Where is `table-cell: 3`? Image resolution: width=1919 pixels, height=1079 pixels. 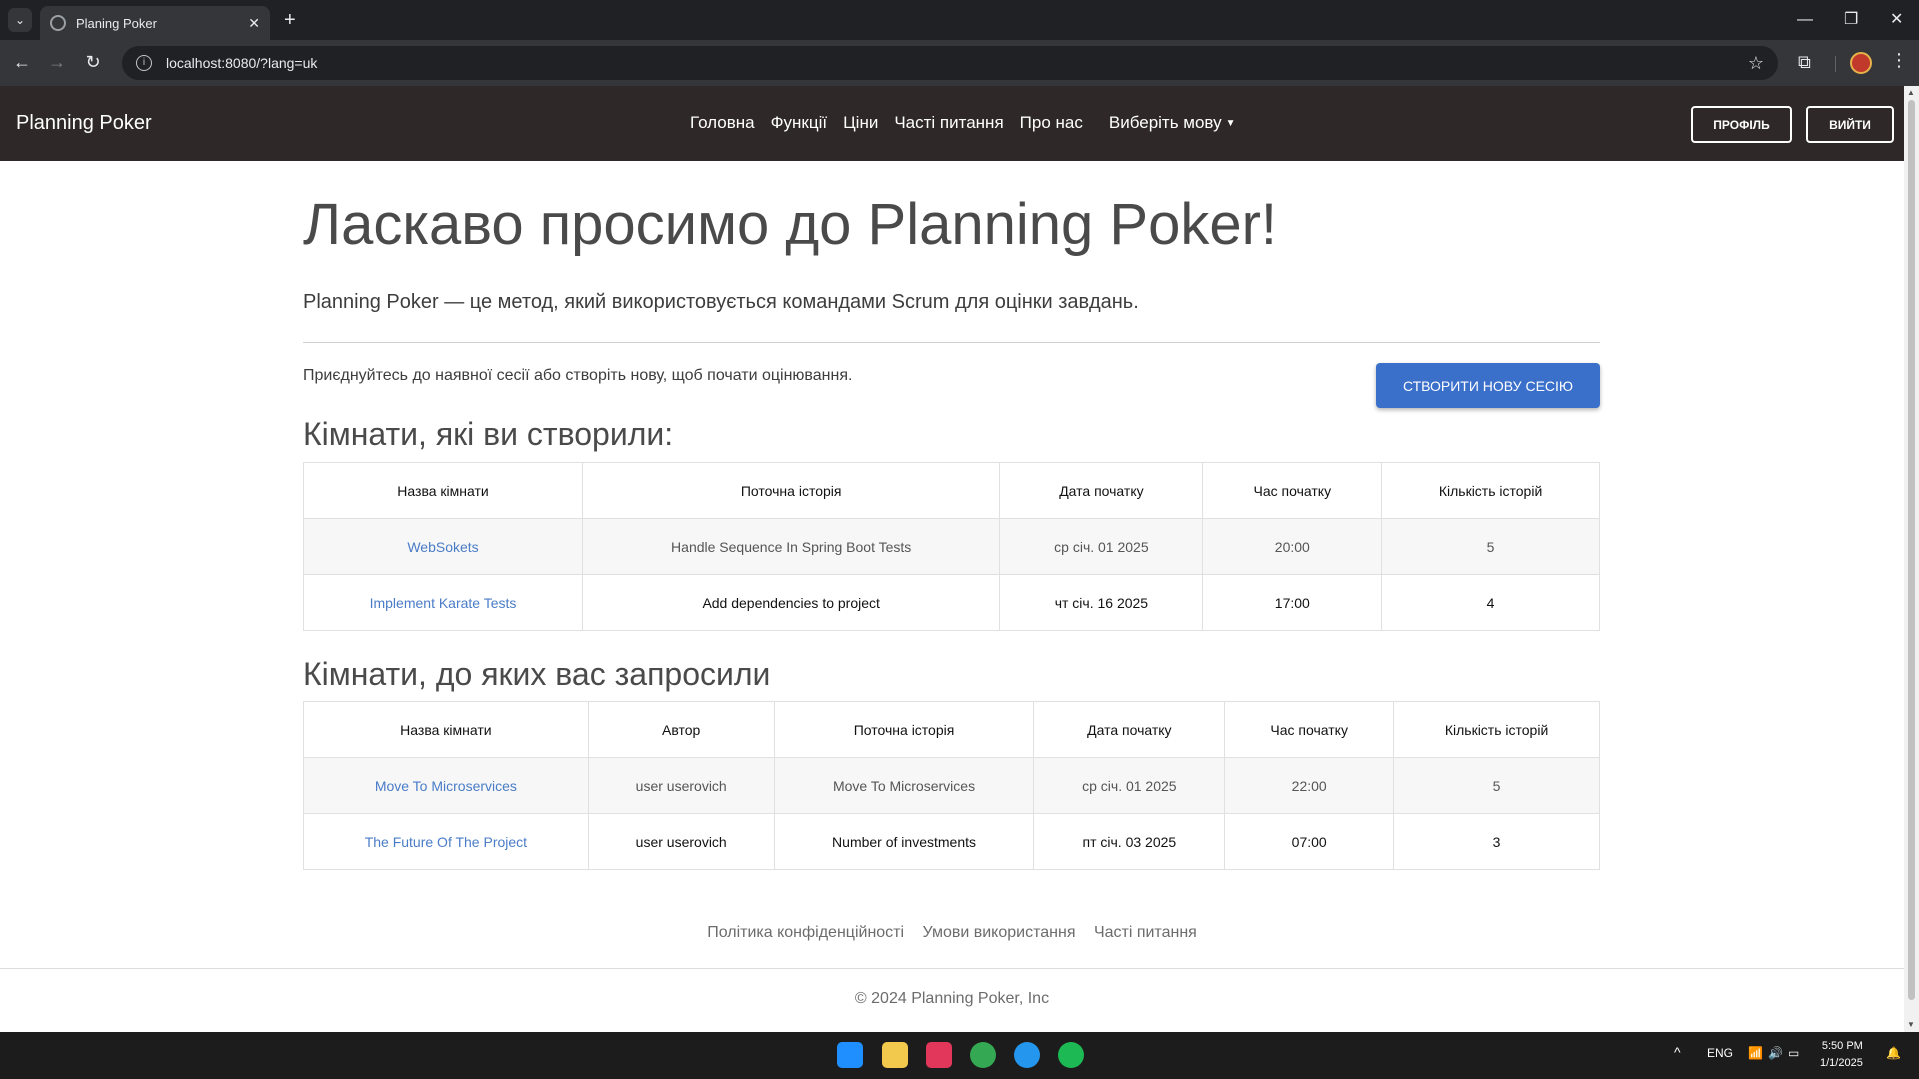 table-cell: 3 is located at coordinates (1496, 841).